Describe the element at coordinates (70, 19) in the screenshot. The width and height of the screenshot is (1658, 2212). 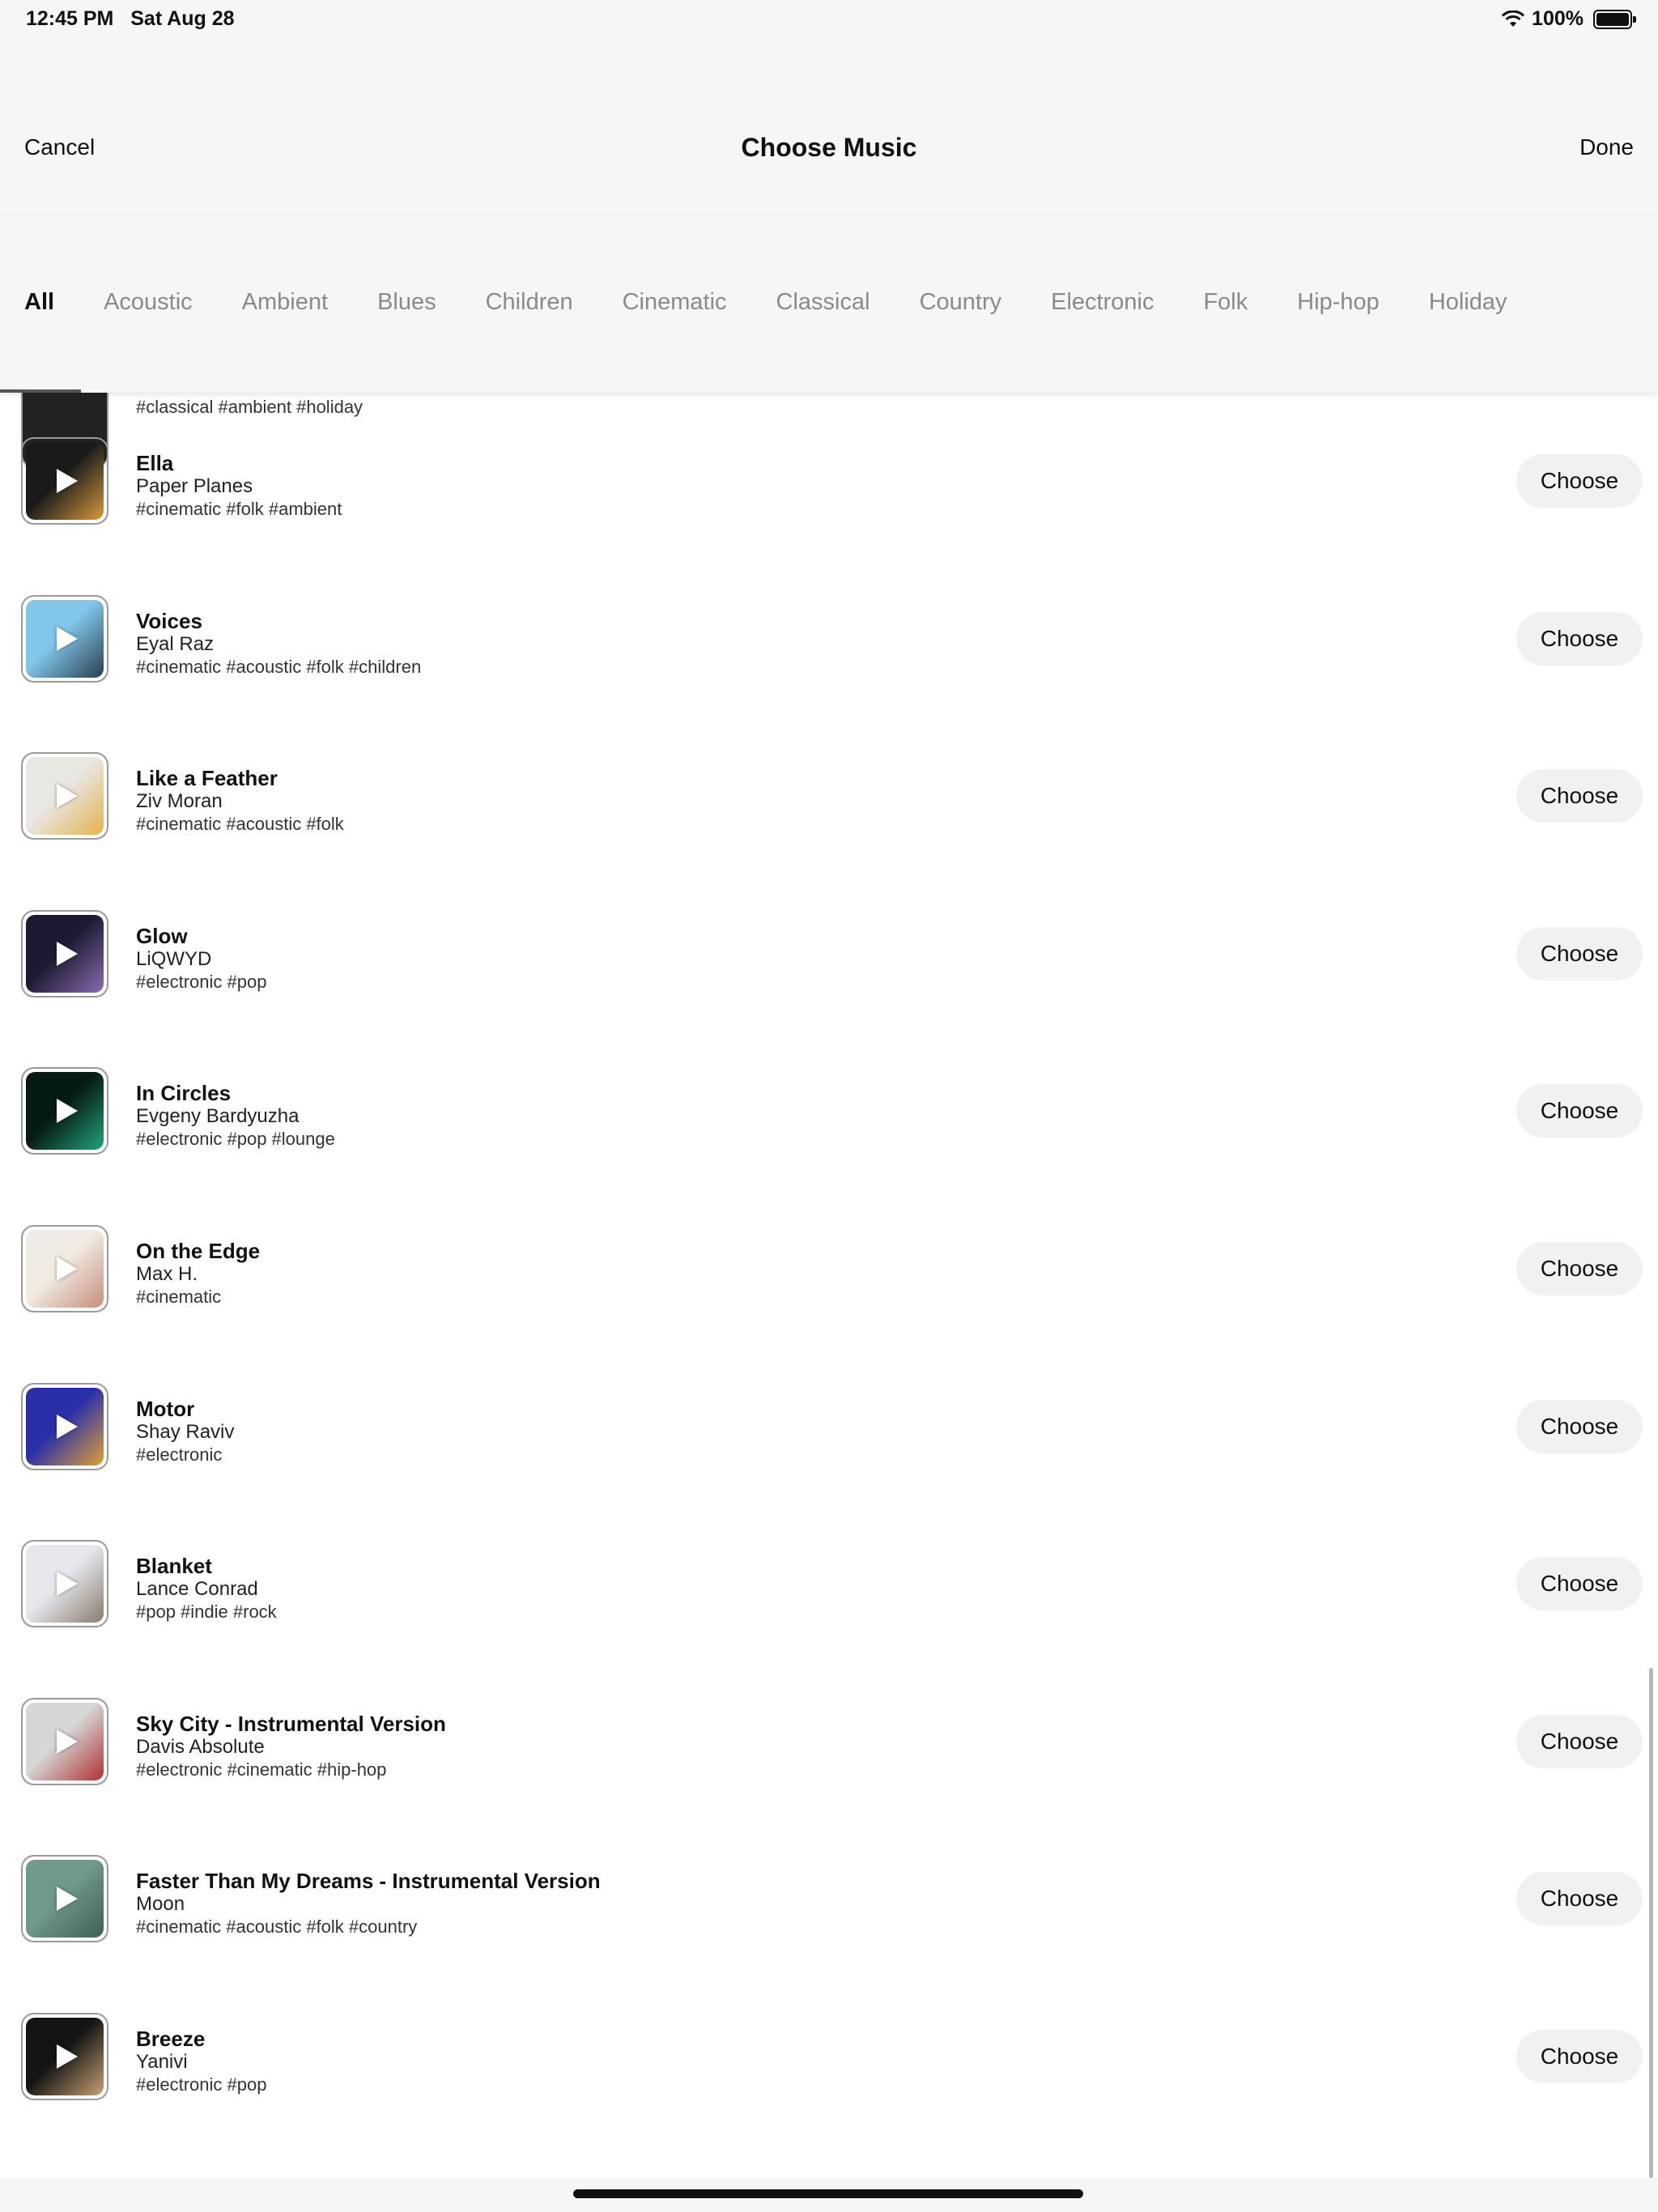
I see `status-time-text: 12:45 PM` at that location.